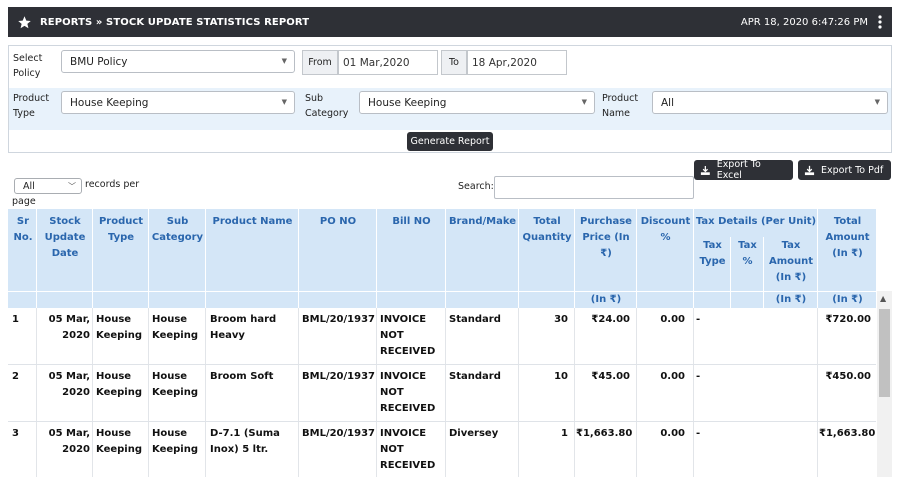 The height and width of the screenshot is (477, 900). I want to click on product-type-select-value: House Keeping, so click(109, 102).